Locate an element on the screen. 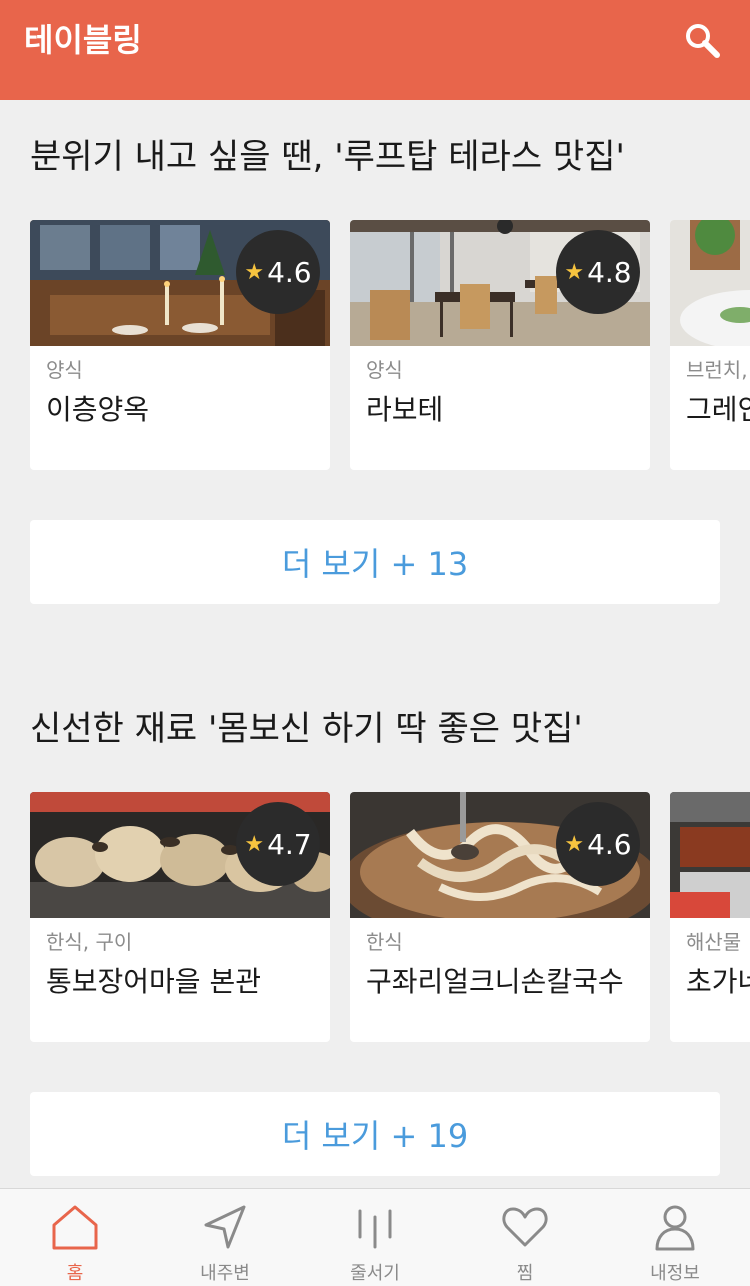  bottom-tab-bar: 홈 내주변 줄서기 찜 내정보 is located at coordinates (375, 1237).